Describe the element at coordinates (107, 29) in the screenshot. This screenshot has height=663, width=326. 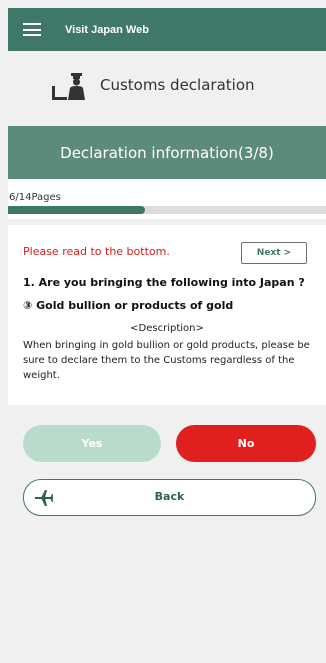
I see `app-title: Visit Japan Web` at that location.